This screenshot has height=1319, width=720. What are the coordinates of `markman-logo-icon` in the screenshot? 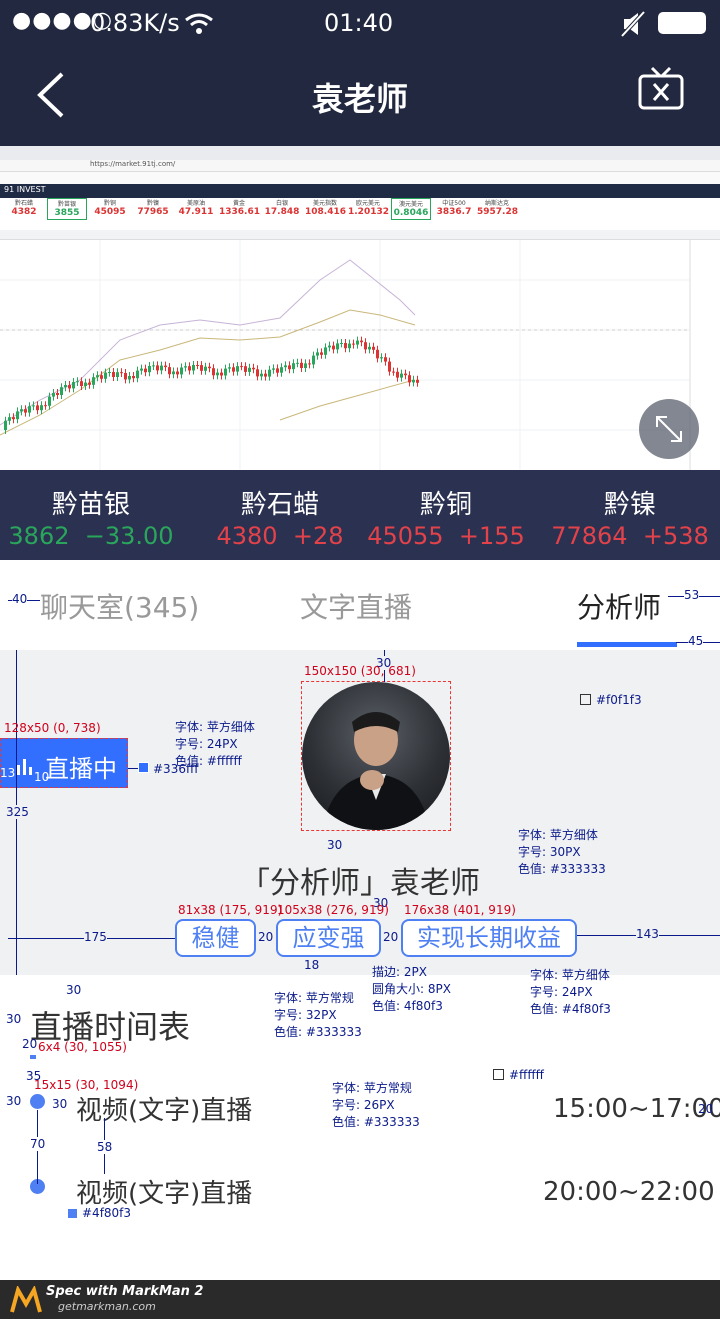 It's located at (26, 1299).